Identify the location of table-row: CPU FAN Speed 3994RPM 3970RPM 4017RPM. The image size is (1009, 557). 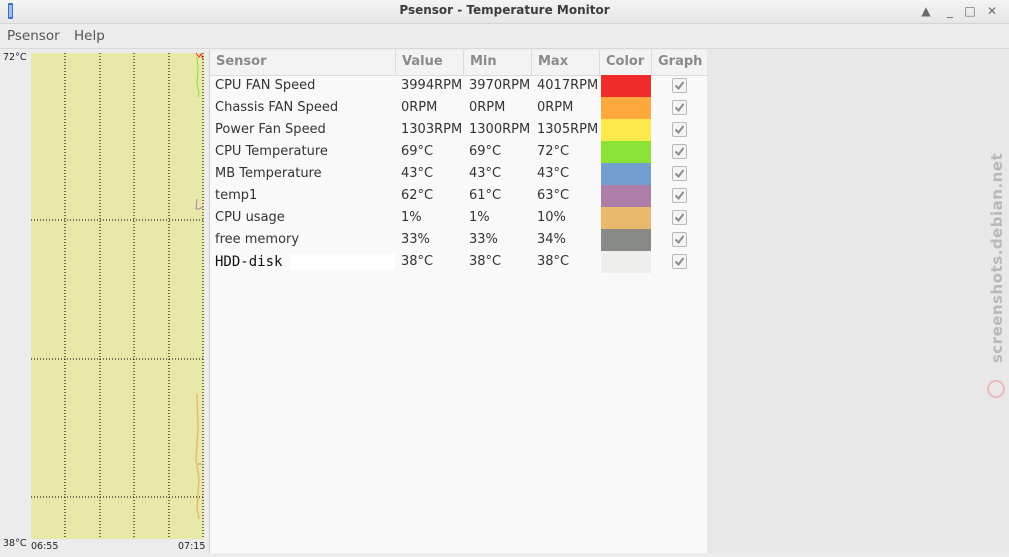
(458, 86).